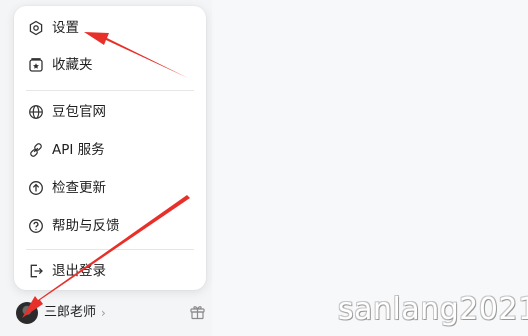 This screenshot has height=336, width=528. Describe the element at coordinates (36, 226) in the screenshot. I see `question-circle-icon` at that location.